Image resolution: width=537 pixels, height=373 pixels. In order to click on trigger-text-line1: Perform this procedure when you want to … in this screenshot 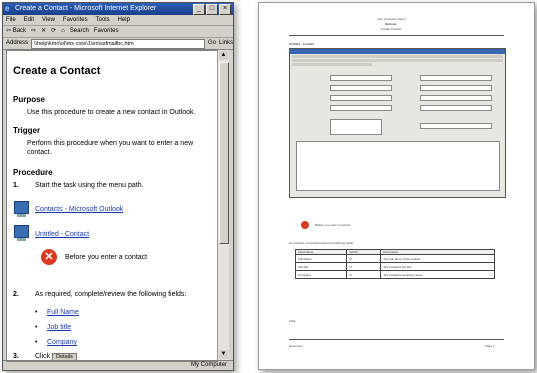, I will do `click(110, 143)`.